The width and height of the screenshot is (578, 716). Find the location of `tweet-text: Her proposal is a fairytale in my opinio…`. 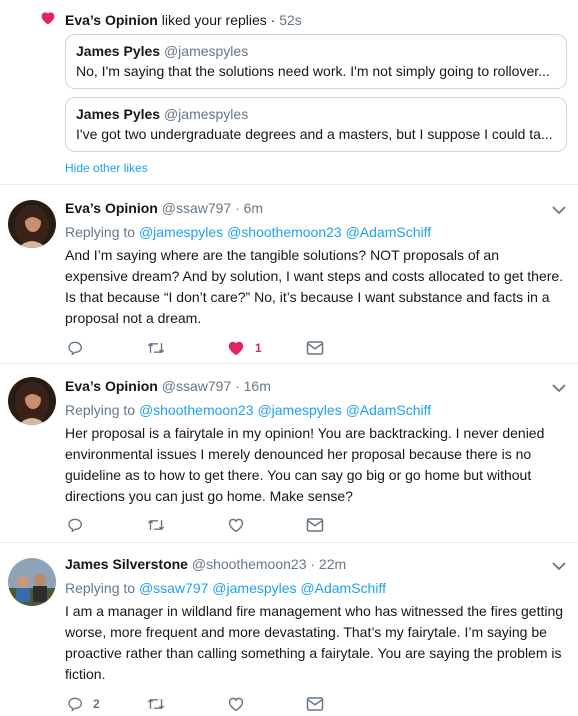

tweet-text: Her proposal is a fairytale in my opinio… is located at coordinates (305, 464).